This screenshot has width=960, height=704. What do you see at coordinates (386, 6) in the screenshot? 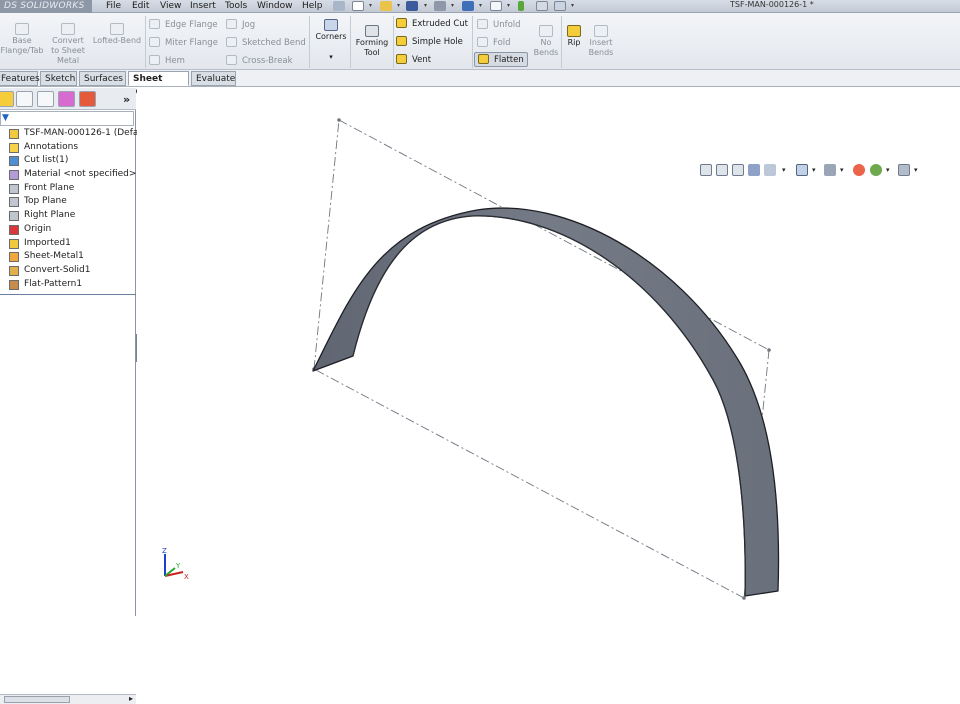
I see `open-icon` at bounding box center [386, 6].